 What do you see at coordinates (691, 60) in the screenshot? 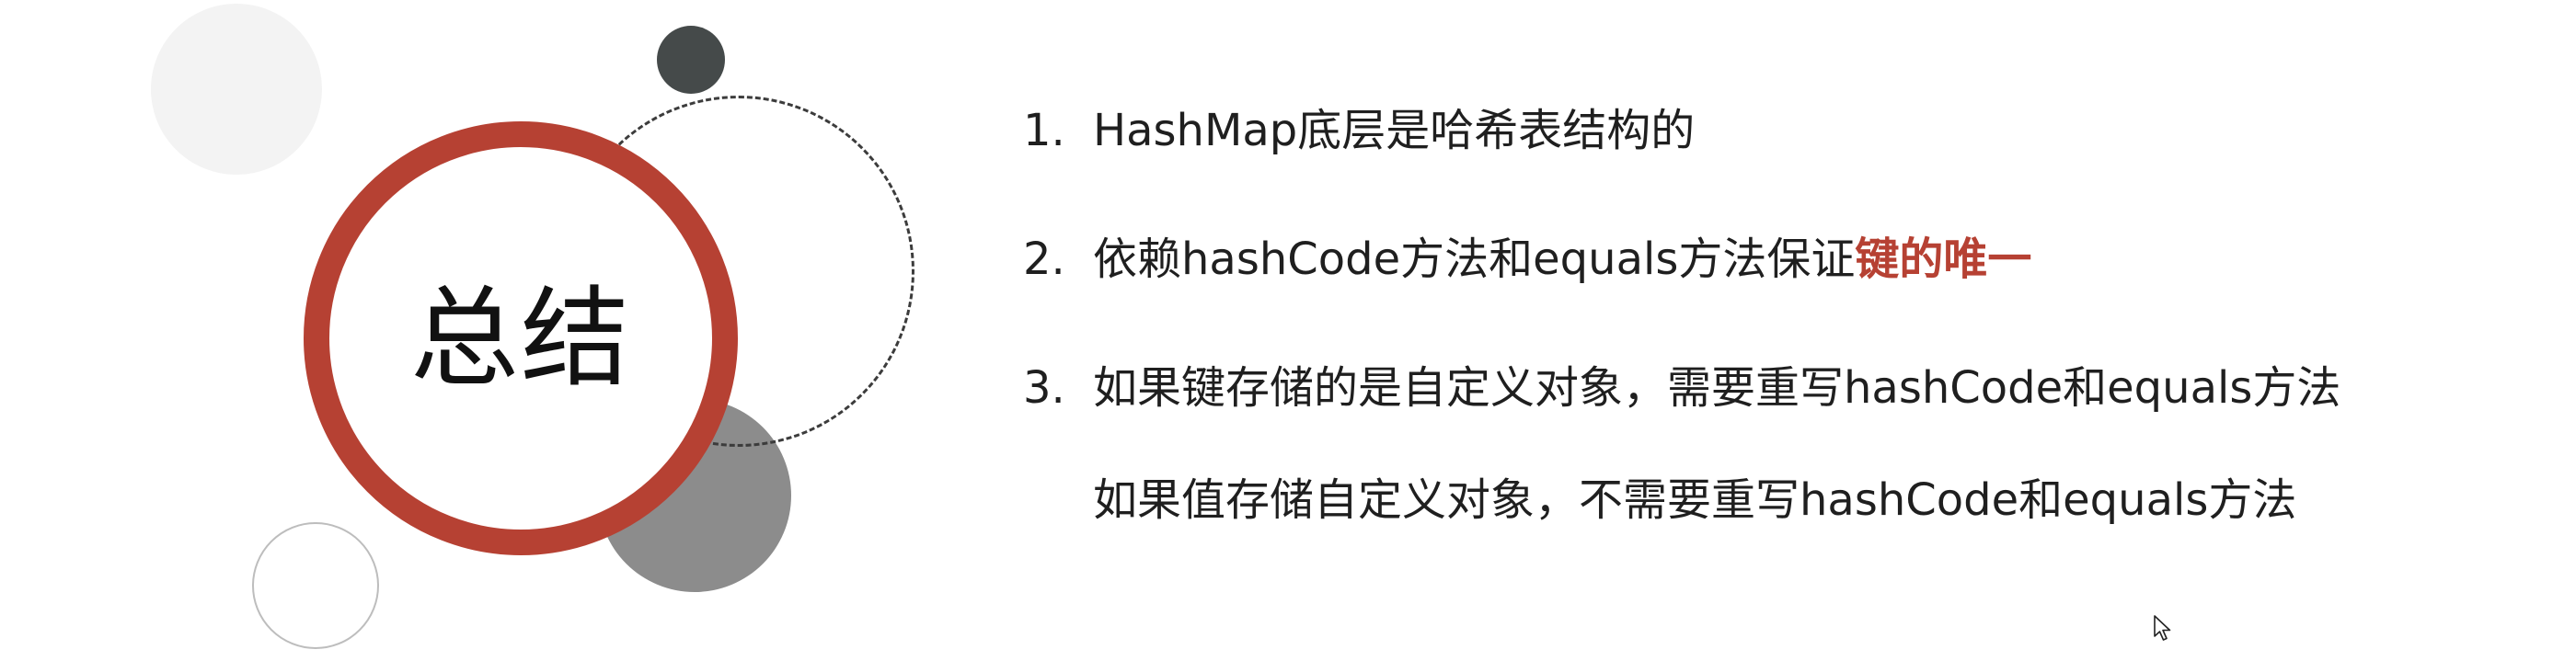
I see `decor-dark-small-circle` at bounding box center [691, 60].